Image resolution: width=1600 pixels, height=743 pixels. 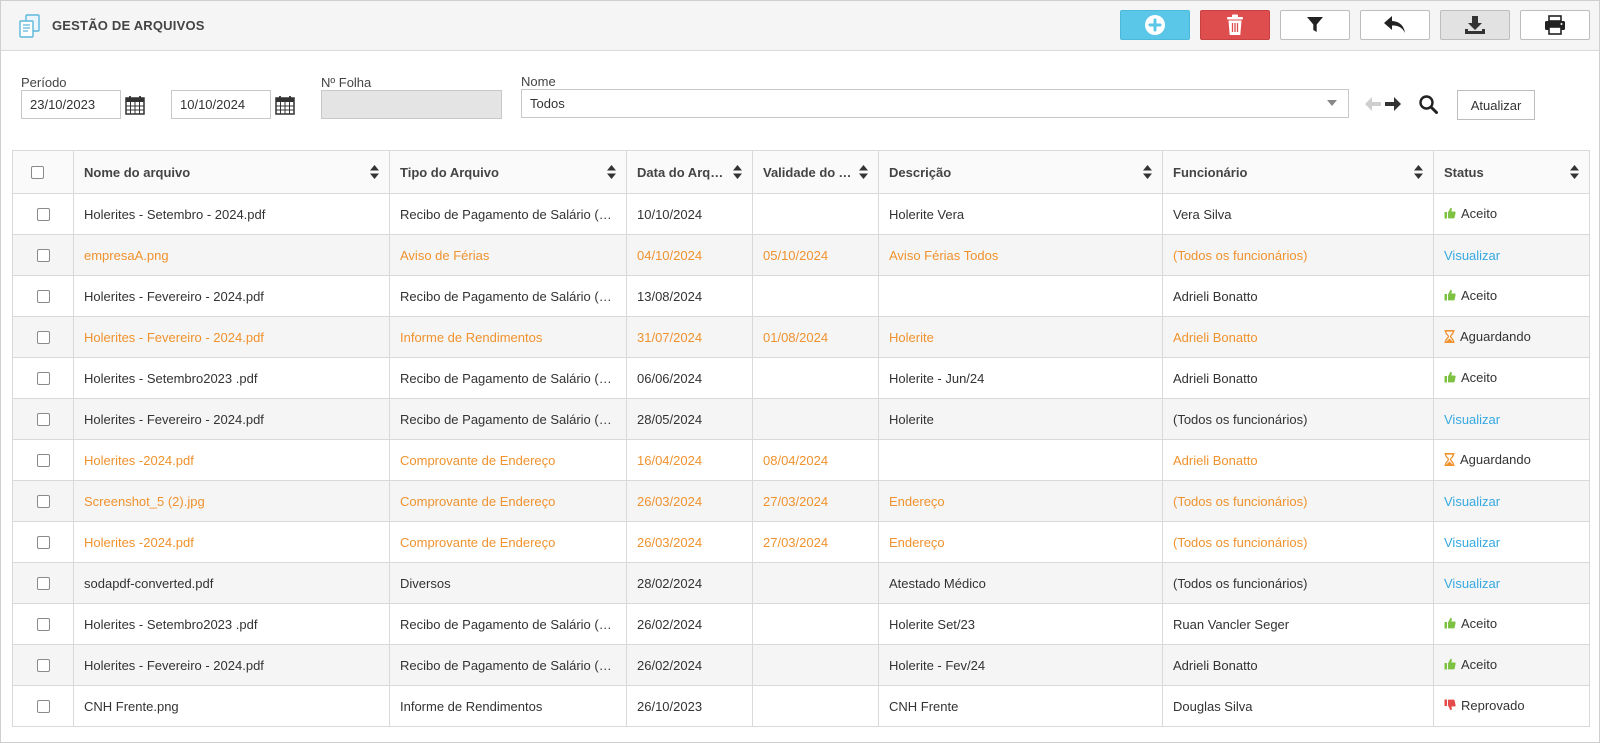 I want to click on atualizar-button: Atualizar, so click(x=1496, y=105).